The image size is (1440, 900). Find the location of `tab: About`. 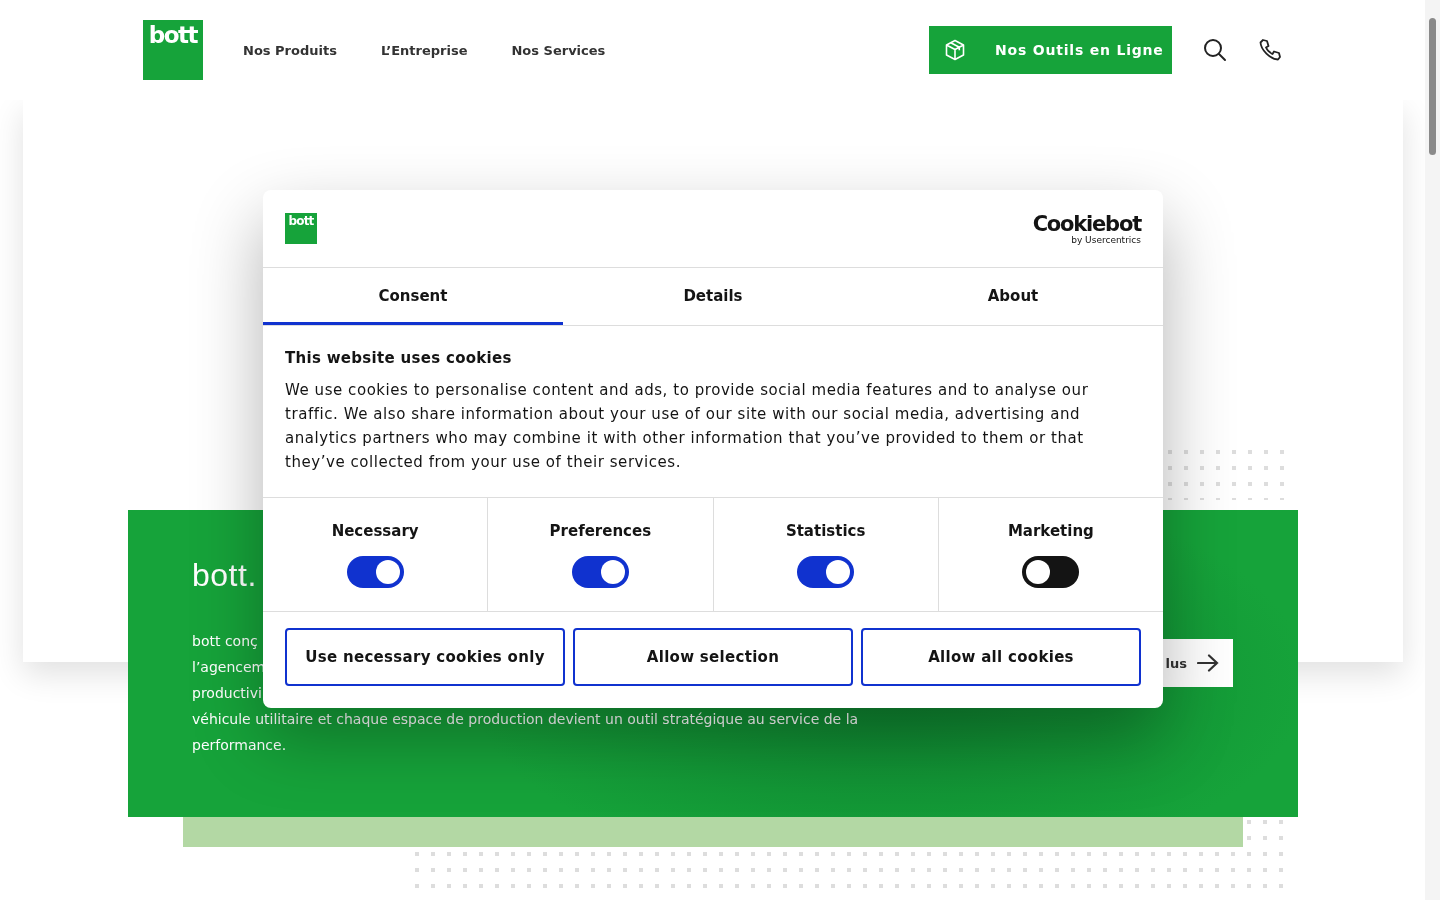

tab: About is located at coordinates (1013, 296).